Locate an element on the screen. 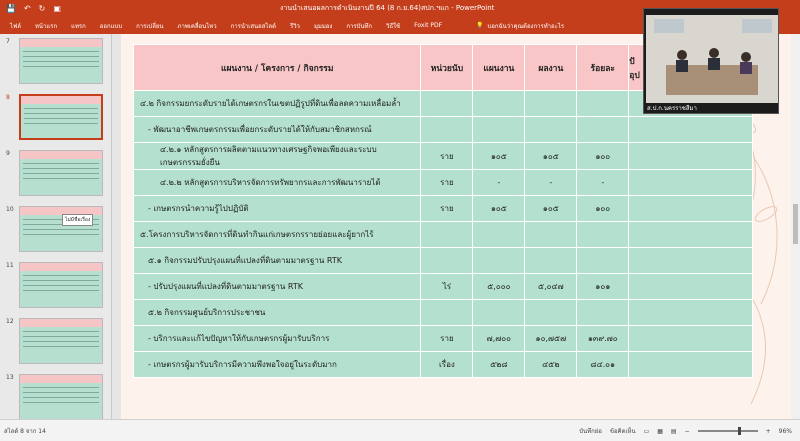 The width and height of the screenshot is (800, 441). undo-icon: ↶ is located at coordinates (27, 8).